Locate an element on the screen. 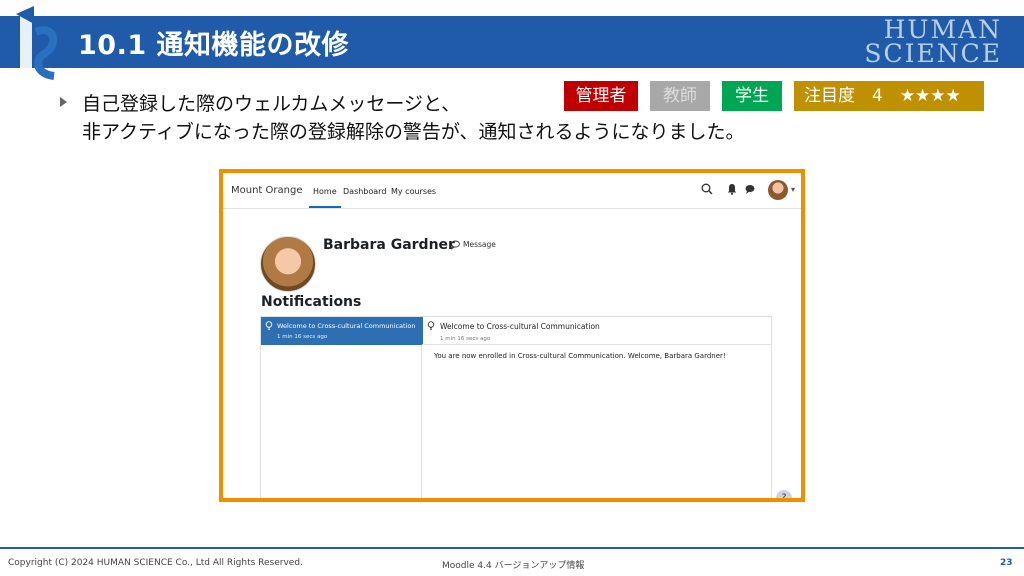  user-avatar is located at coordinates (778, 190).